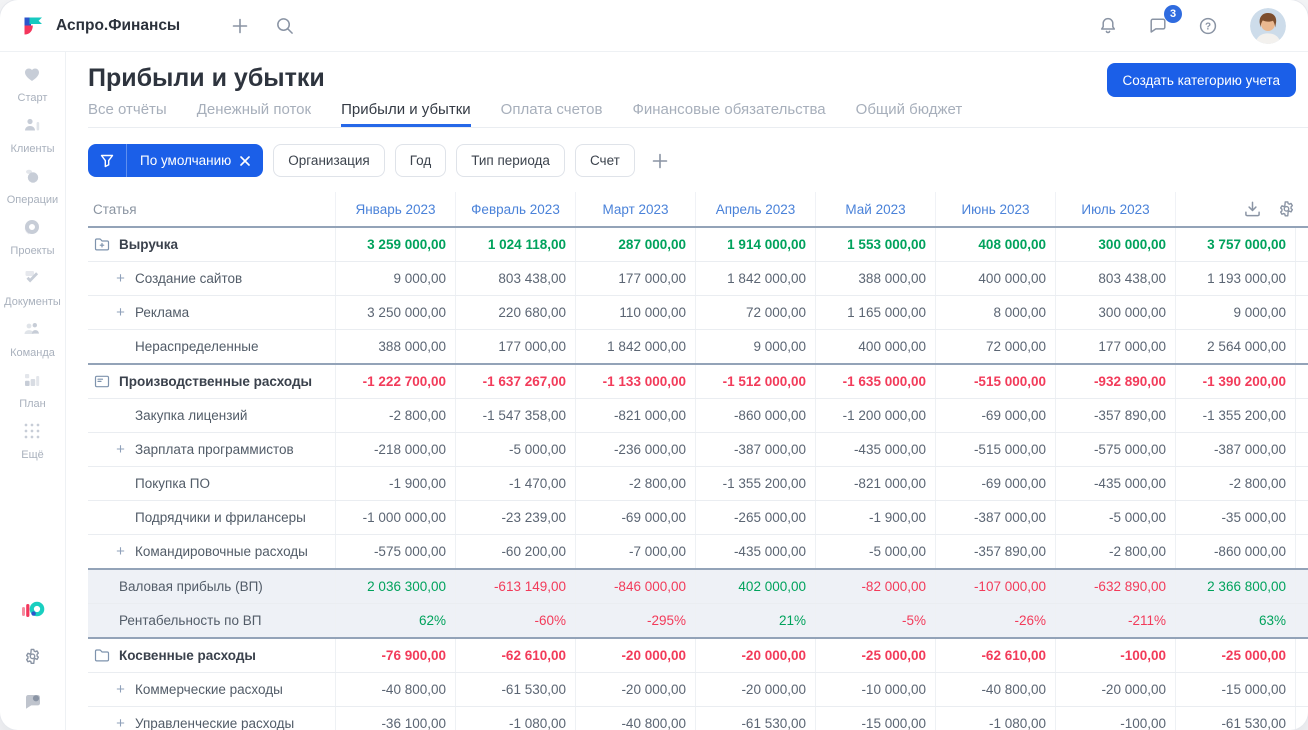 This screenshot has width=1308, height=730. Describe the element at coordinates (127, 114) in the screenshot. I see `tab-all-reports: Все отчёты` at that location.